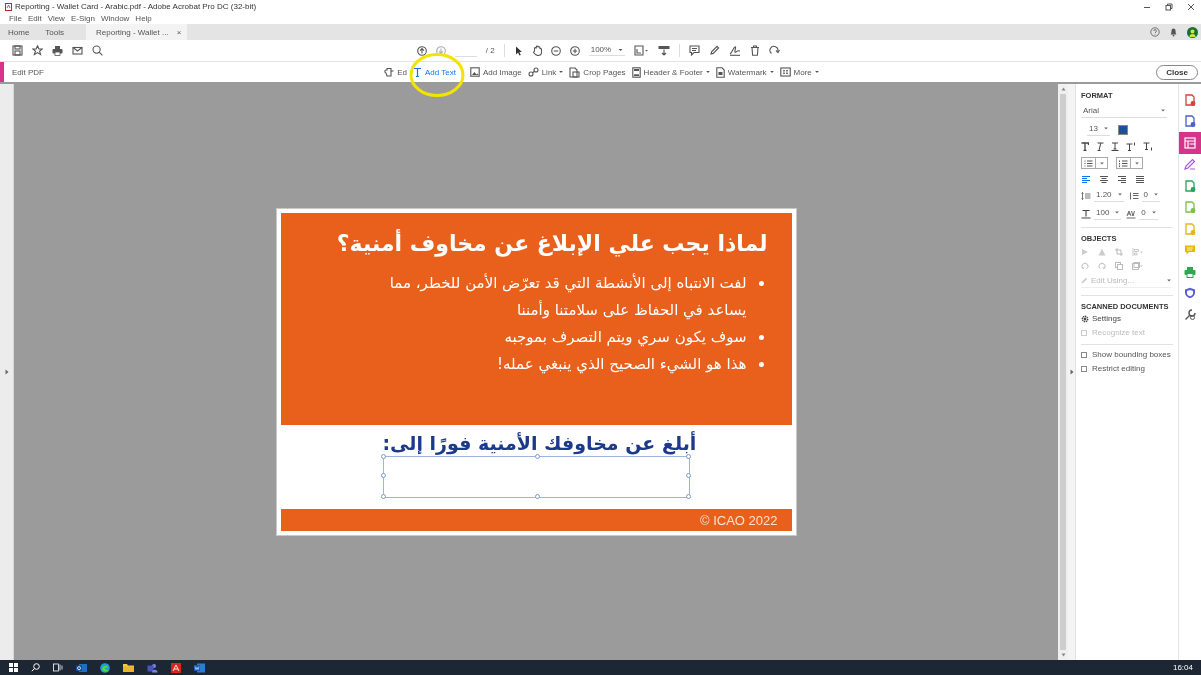 The height and width of the screenshot is (675, 1201). What do you see at coordinates (670, 72) in the screenshot?
I see `tool-button: Header & Footer` at bounding box center [670, 72].